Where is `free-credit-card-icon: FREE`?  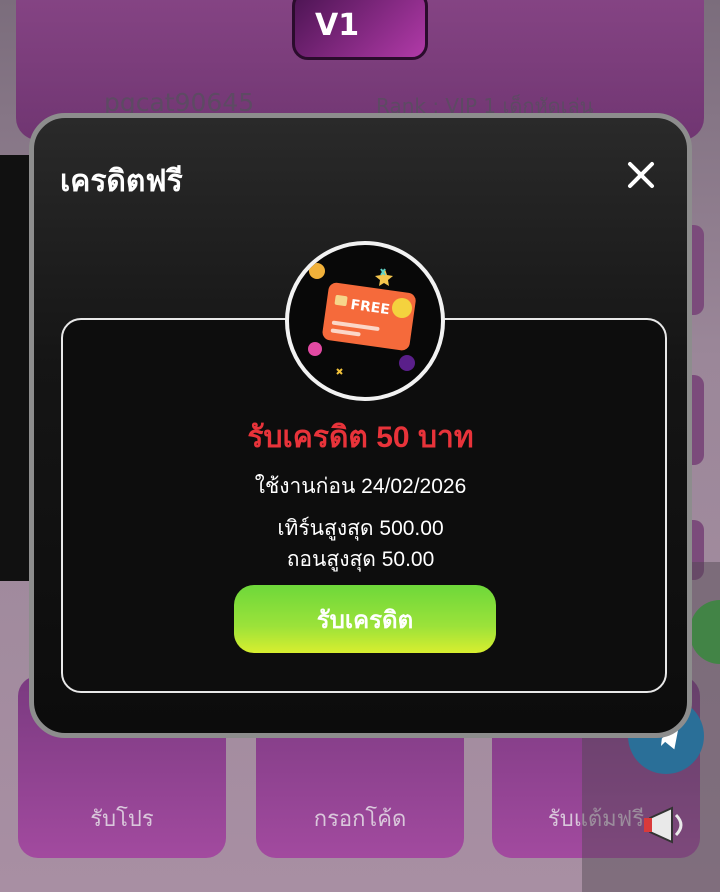 free-credit-card-icon: FREE is located at coordinates (365, 321).